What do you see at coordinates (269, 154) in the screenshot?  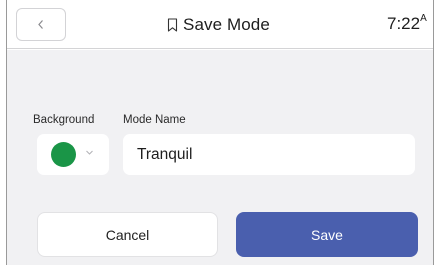 I see `mode-name-input` at bounding box center [269, 154].